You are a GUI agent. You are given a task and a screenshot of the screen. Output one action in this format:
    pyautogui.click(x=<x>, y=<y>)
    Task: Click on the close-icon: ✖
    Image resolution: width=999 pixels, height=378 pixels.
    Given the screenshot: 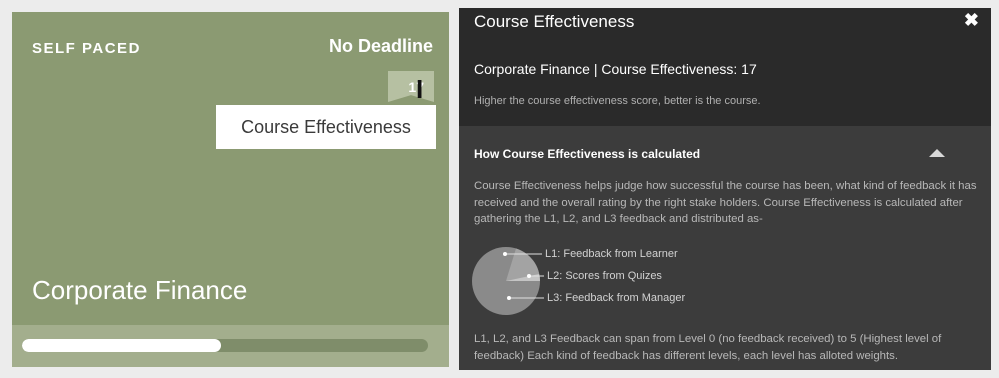 What is the action you would take?
    pyautogui.click(x=971, y=20)
    